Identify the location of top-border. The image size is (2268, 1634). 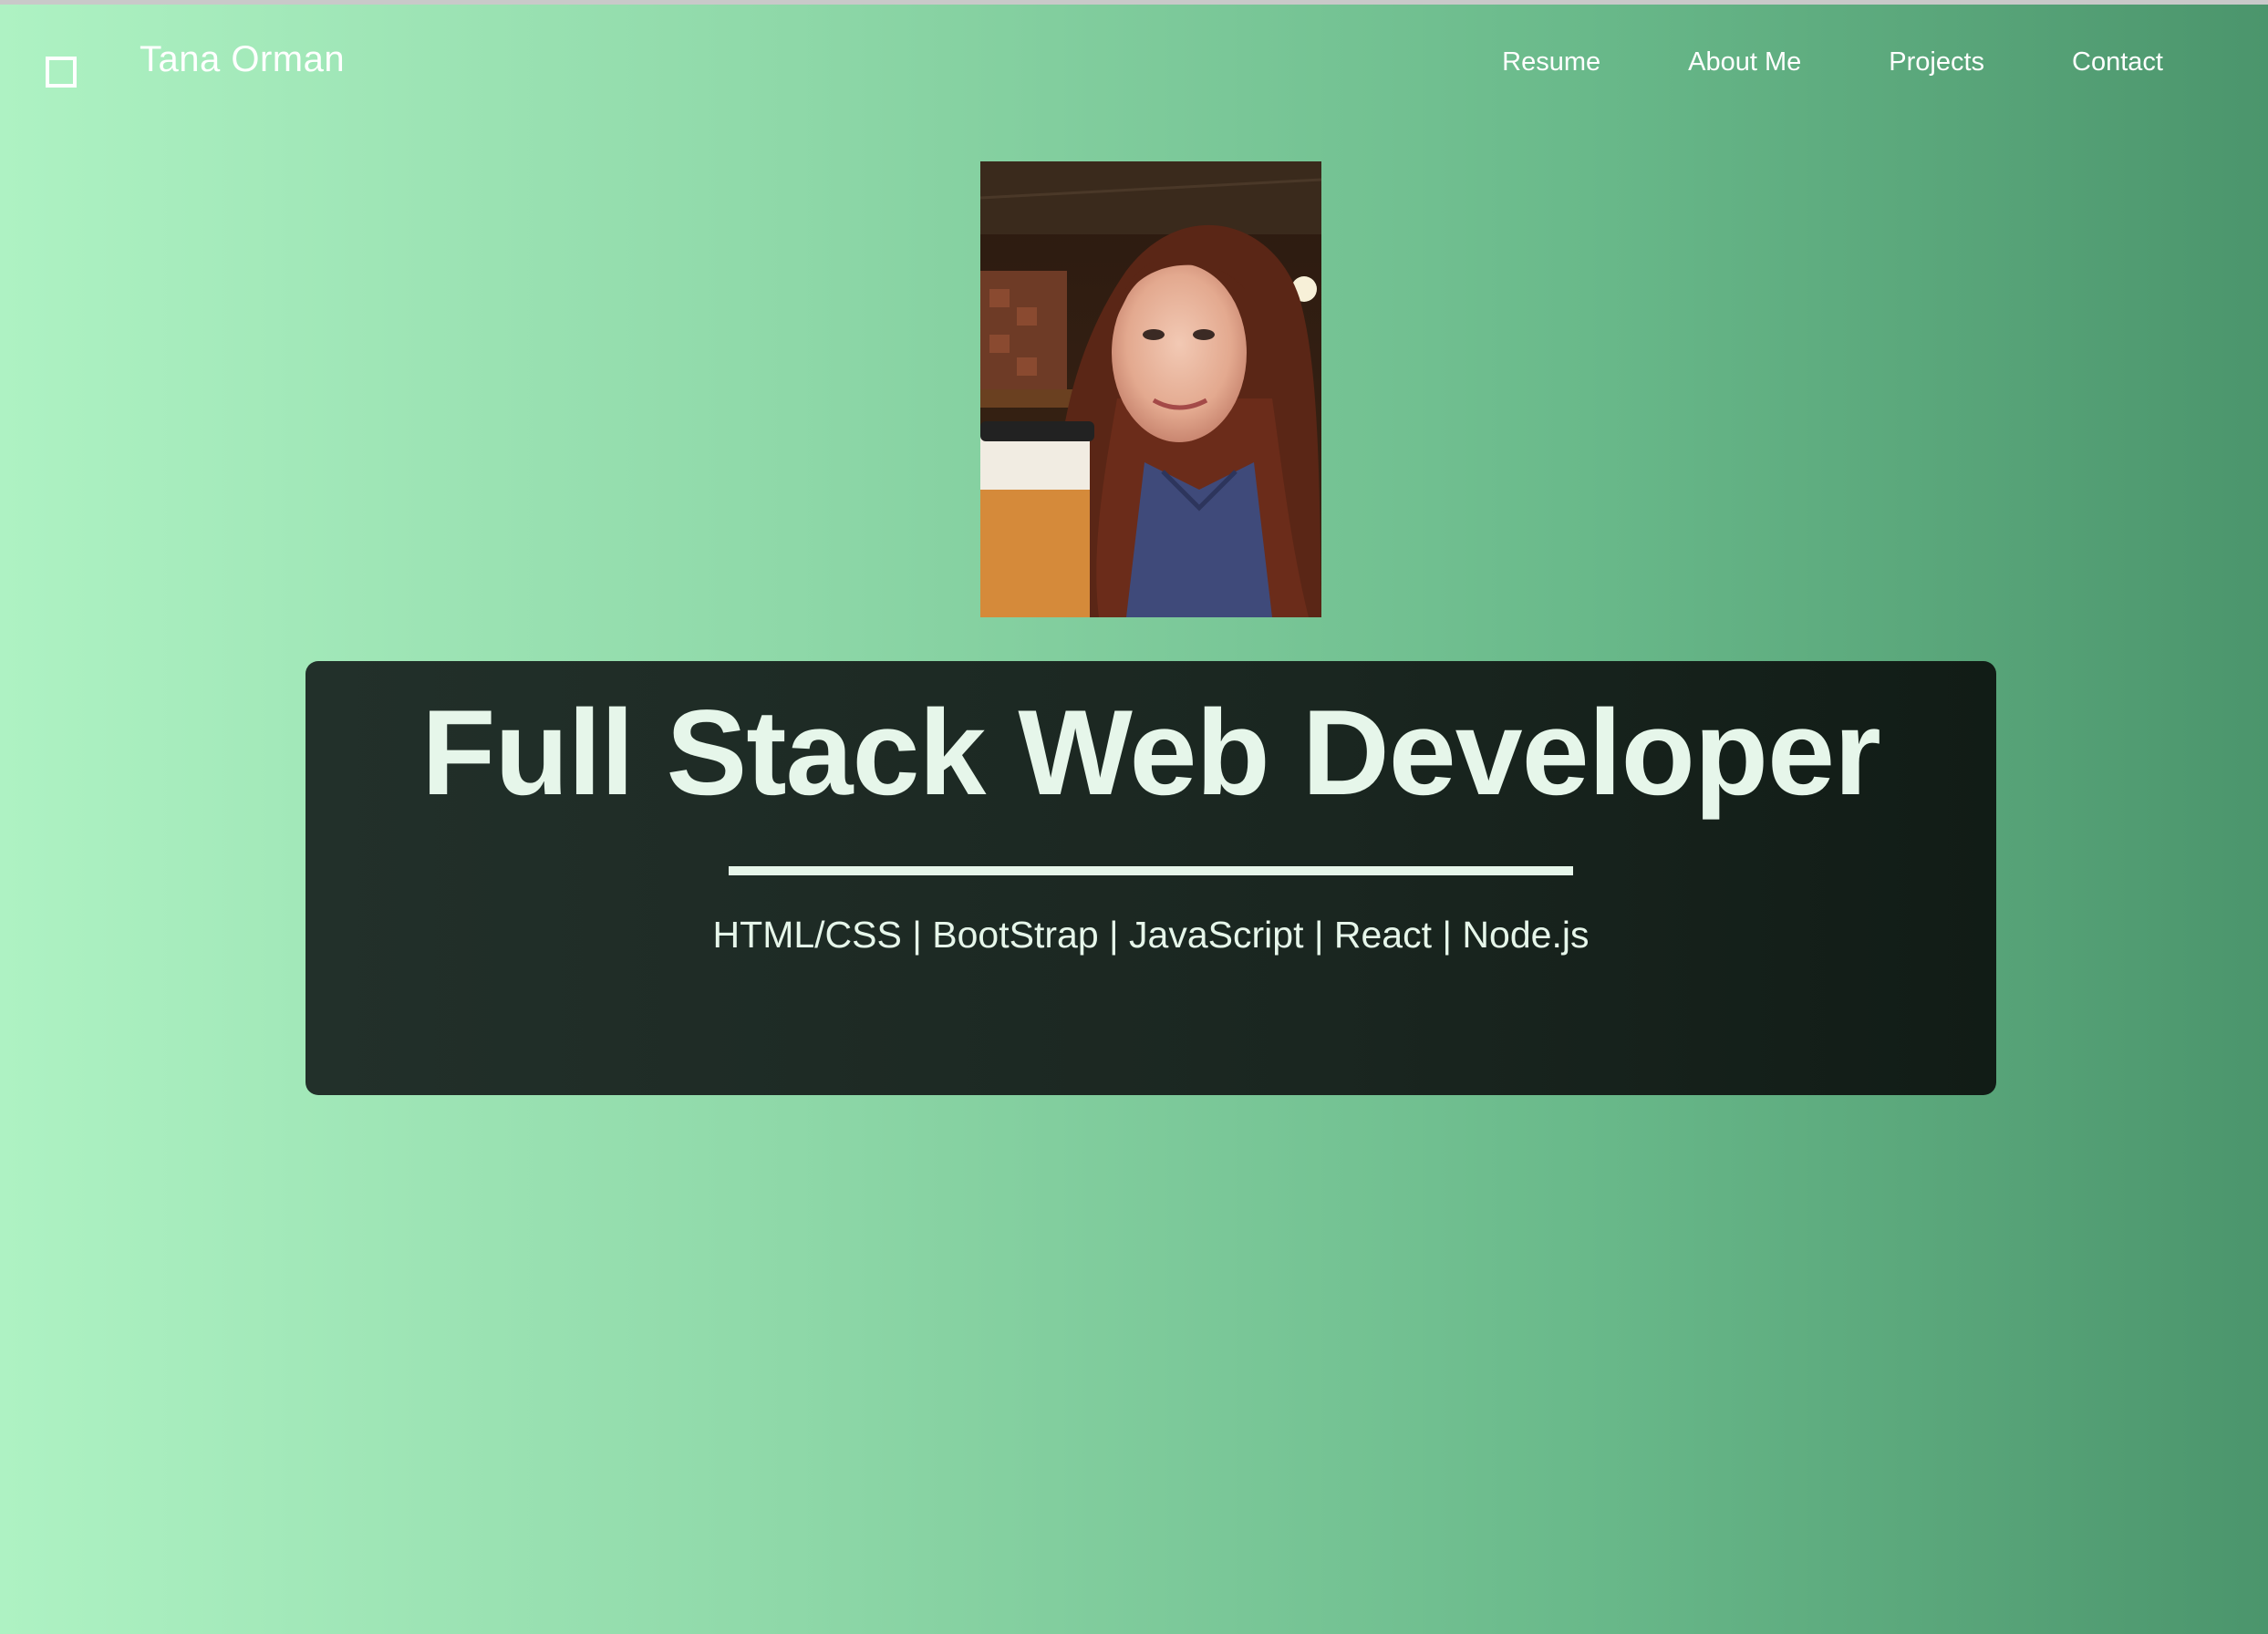
(1134, 2).